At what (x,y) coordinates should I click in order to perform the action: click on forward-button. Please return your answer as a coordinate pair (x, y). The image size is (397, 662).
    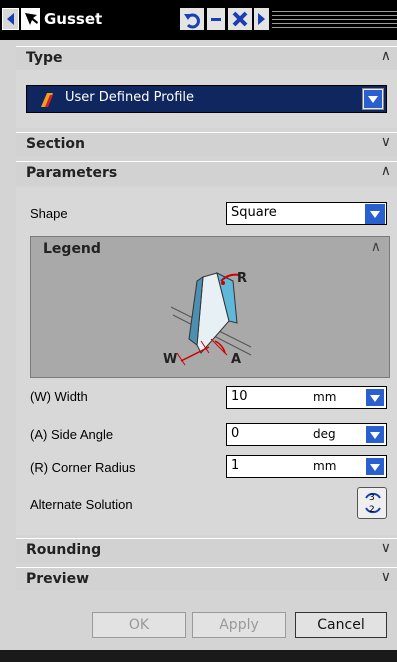
    Looking at the image, I should click on (261, 19).